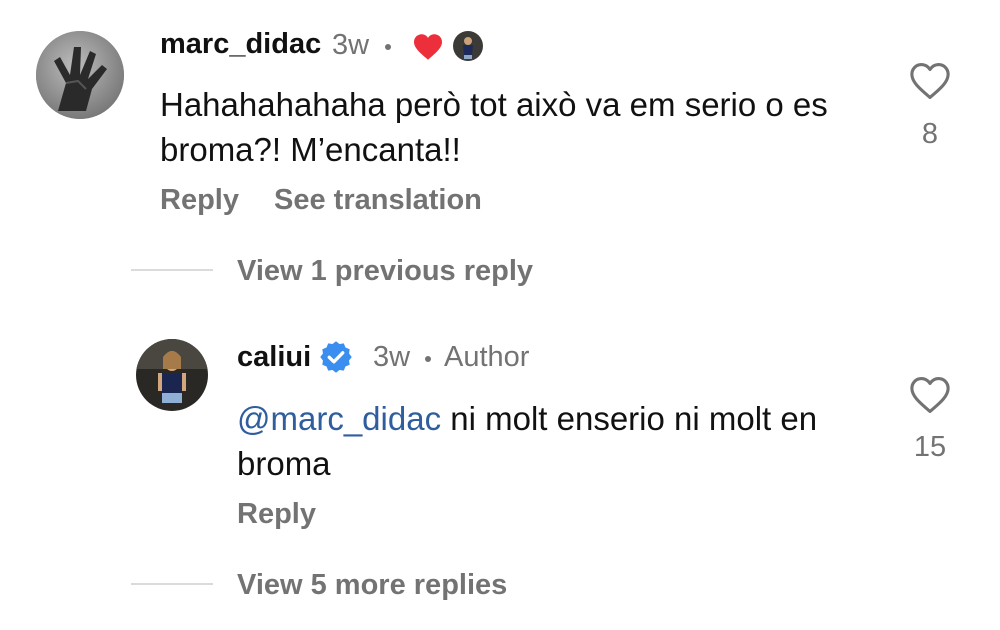 The height and width of the screenshot is (630, 1000). Describe the element at coordinates (351, 45) in the screenshot. I see `comment-age: 3w` at that location.